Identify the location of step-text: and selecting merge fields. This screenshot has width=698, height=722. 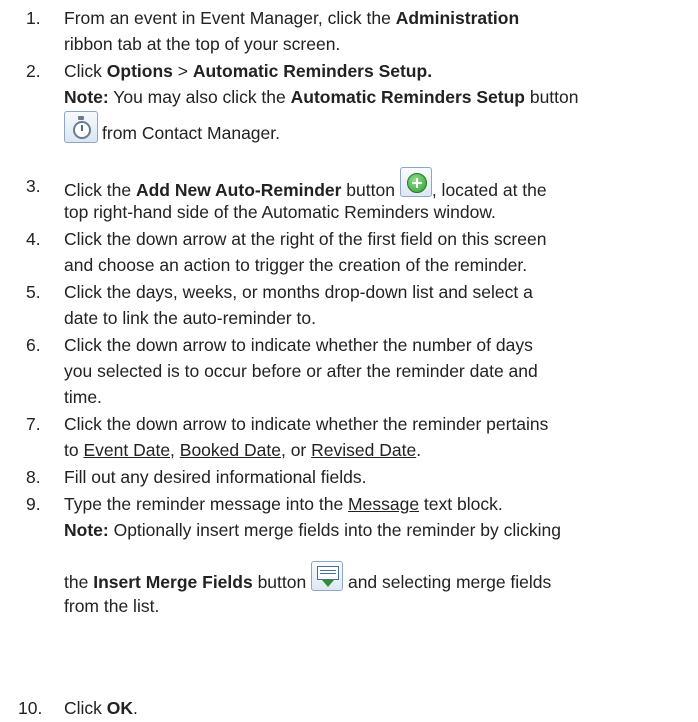
(447, 582).